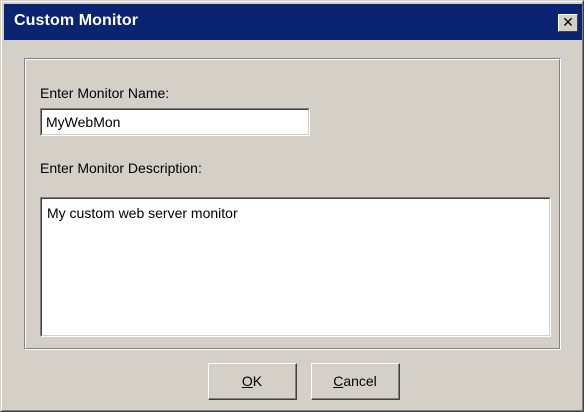 This screenshot has width=584, height=412. Describe the element at coordinates (247, 381) in the screenshot. I see `ok-mnemonic: O` at that location.